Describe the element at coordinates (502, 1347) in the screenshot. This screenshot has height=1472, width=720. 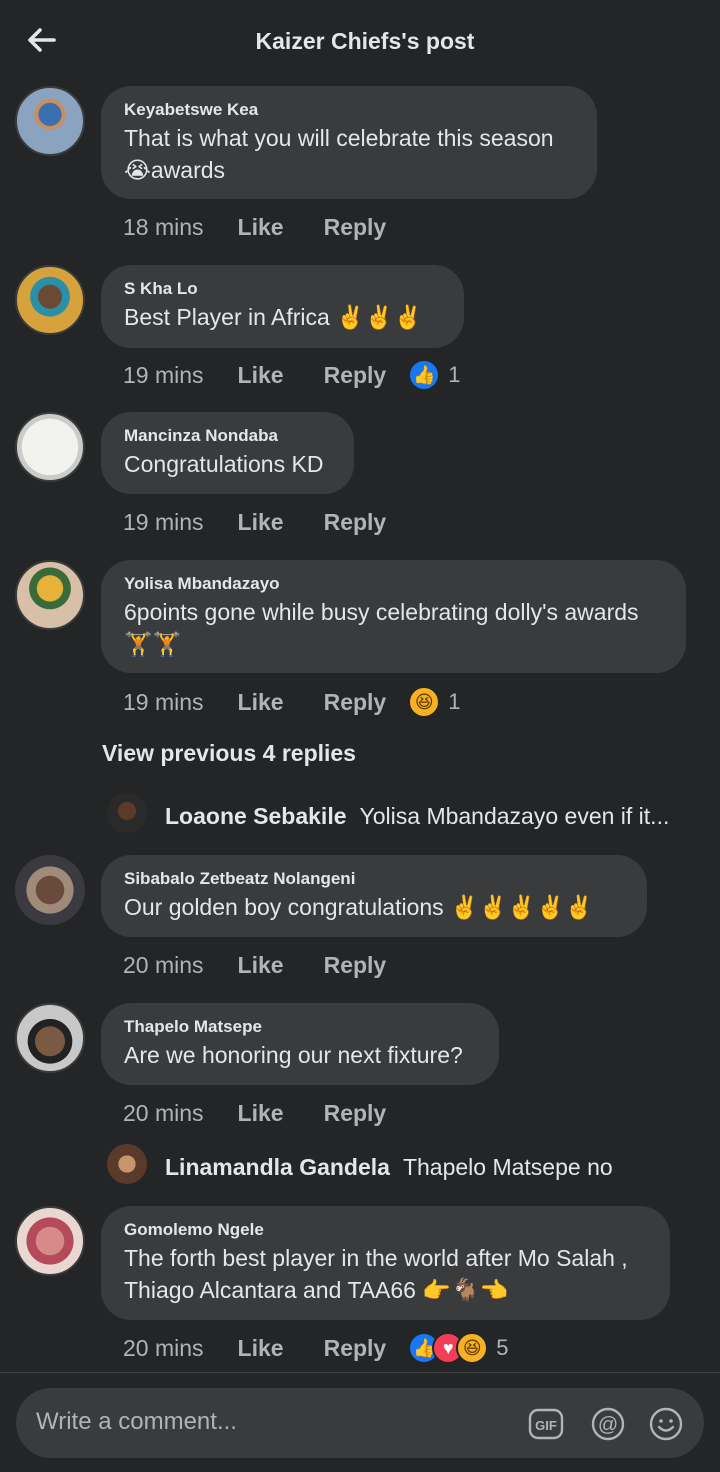
I see `reaction-count: 5` at that location.